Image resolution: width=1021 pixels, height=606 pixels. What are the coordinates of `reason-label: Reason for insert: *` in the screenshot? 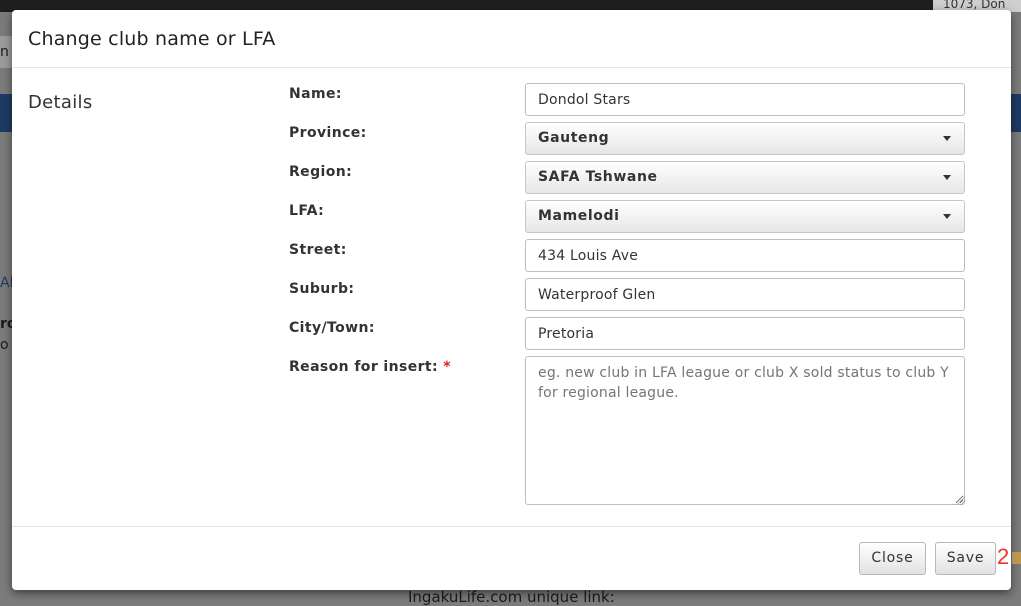 It's located at (370, 367).